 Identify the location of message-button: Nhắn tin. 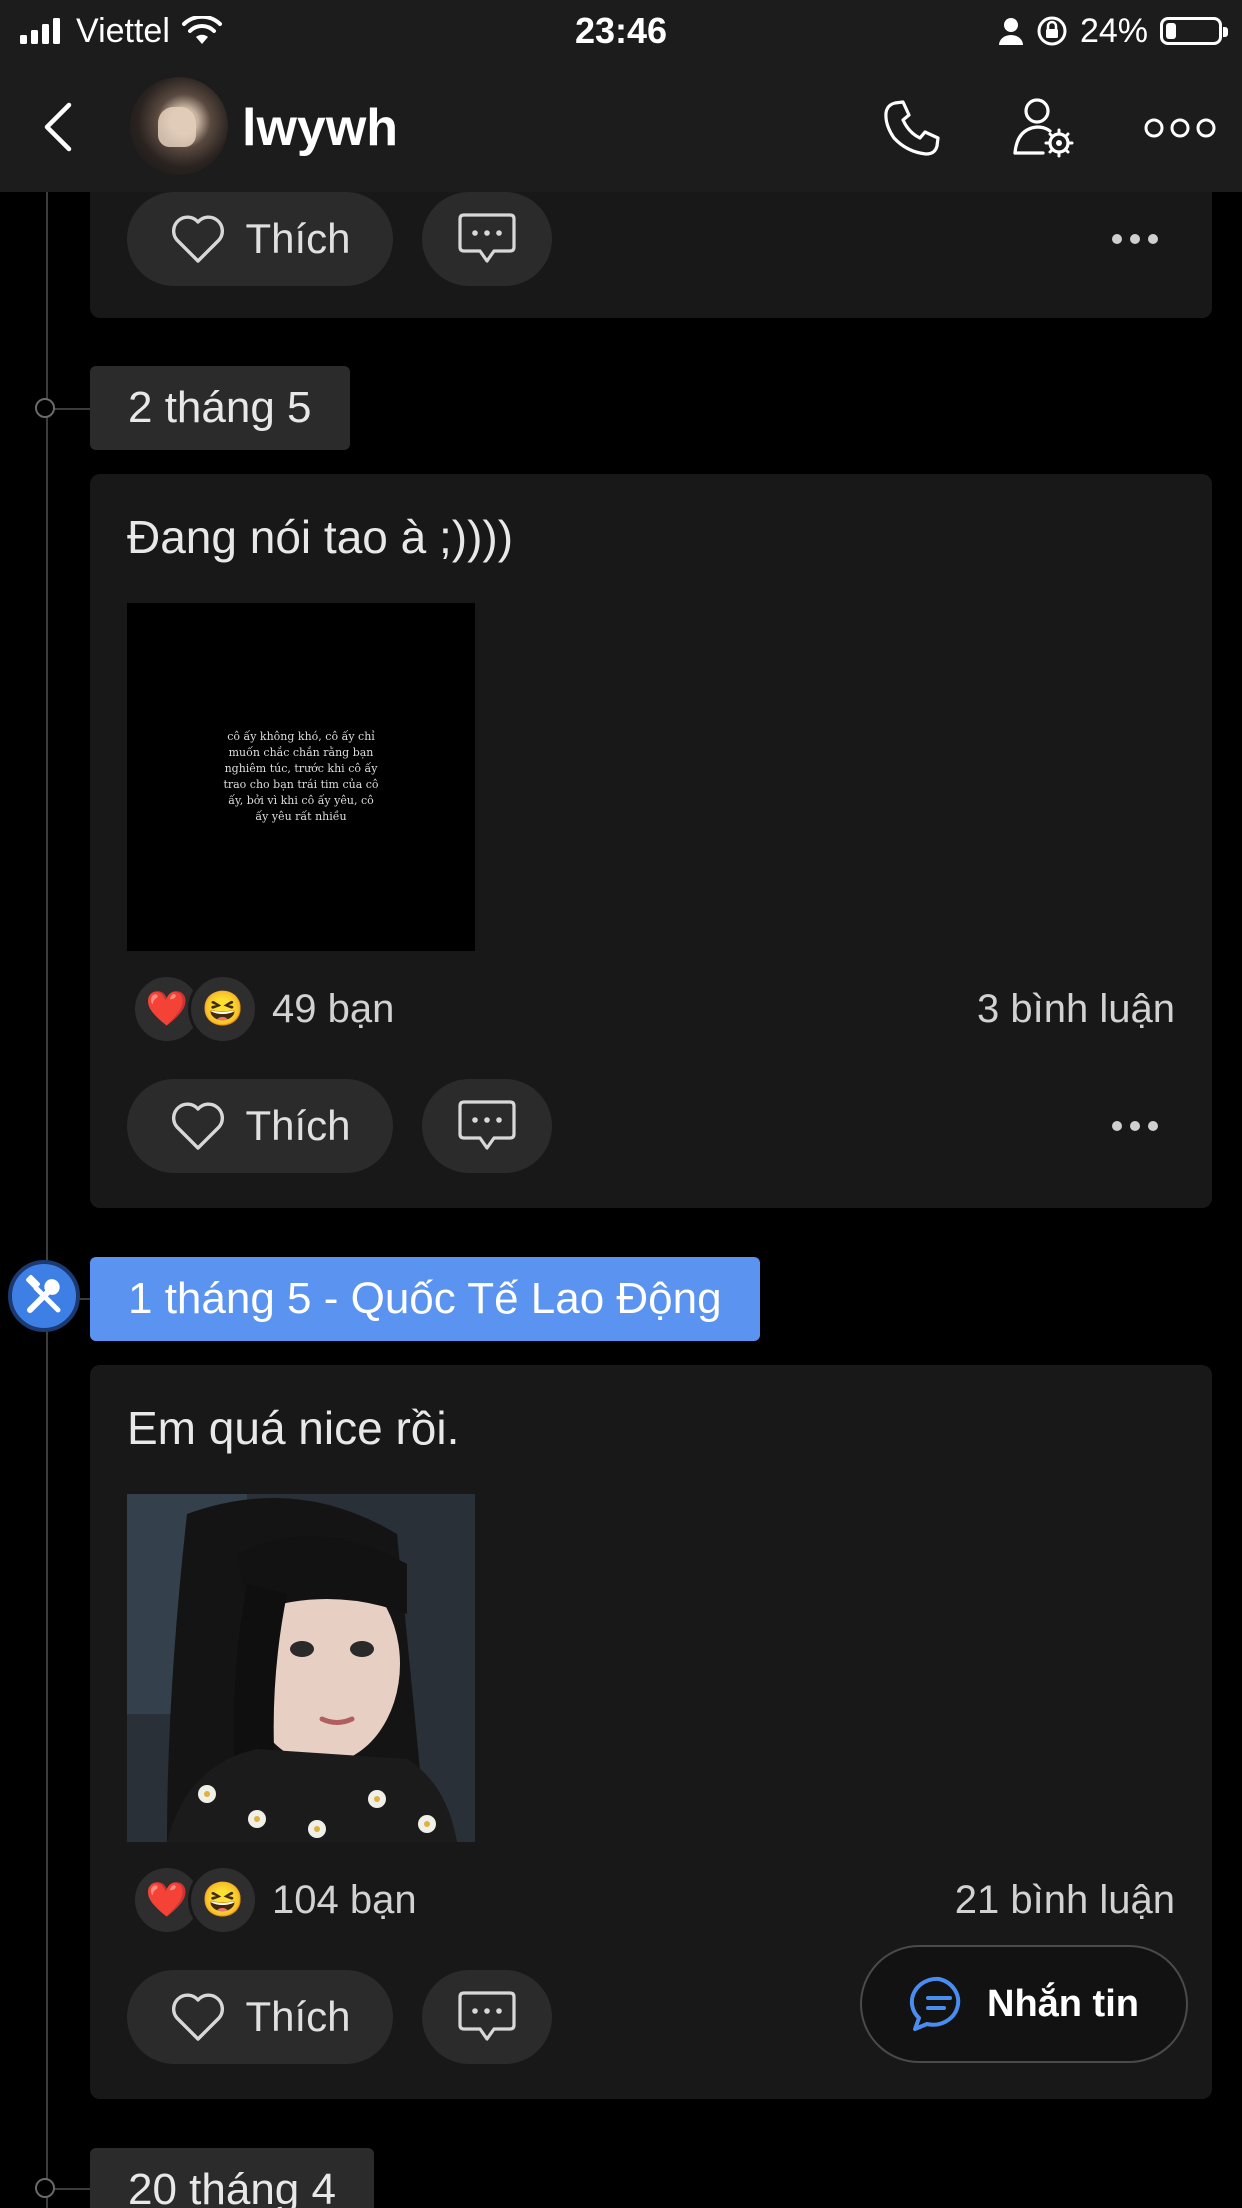
(1024, 2004).